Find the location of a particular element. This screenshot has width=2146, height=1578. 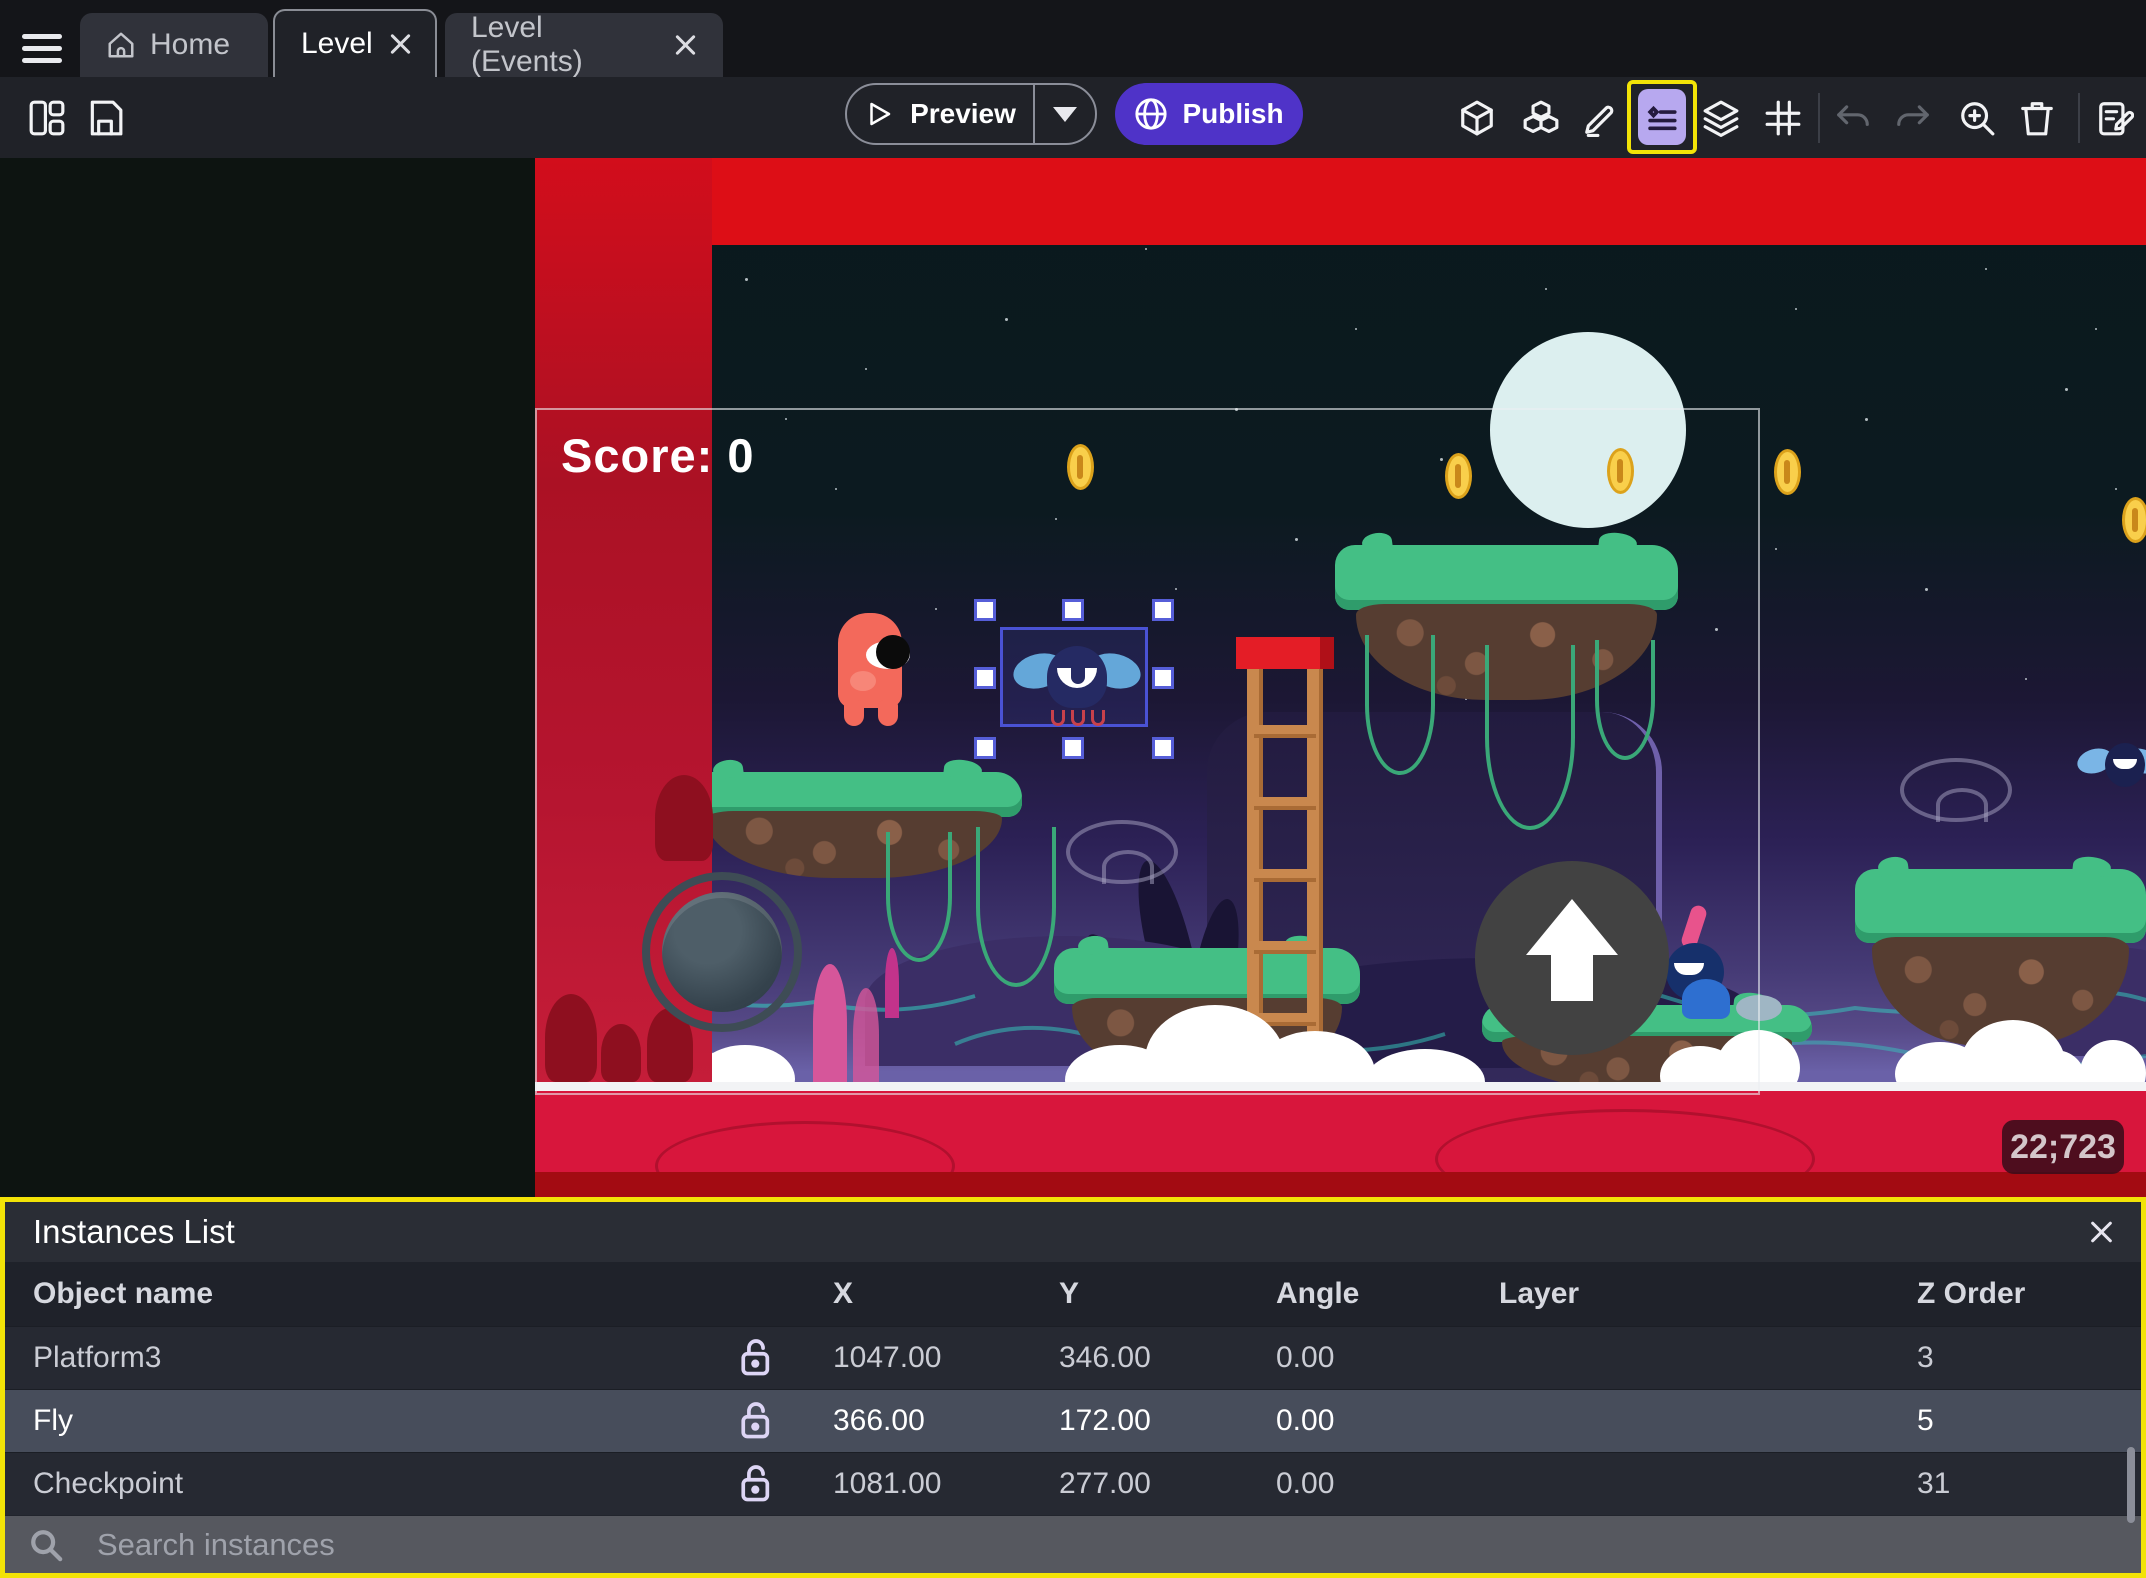

tab-level-events: Level (Events) is located at coordinates (584, 44).